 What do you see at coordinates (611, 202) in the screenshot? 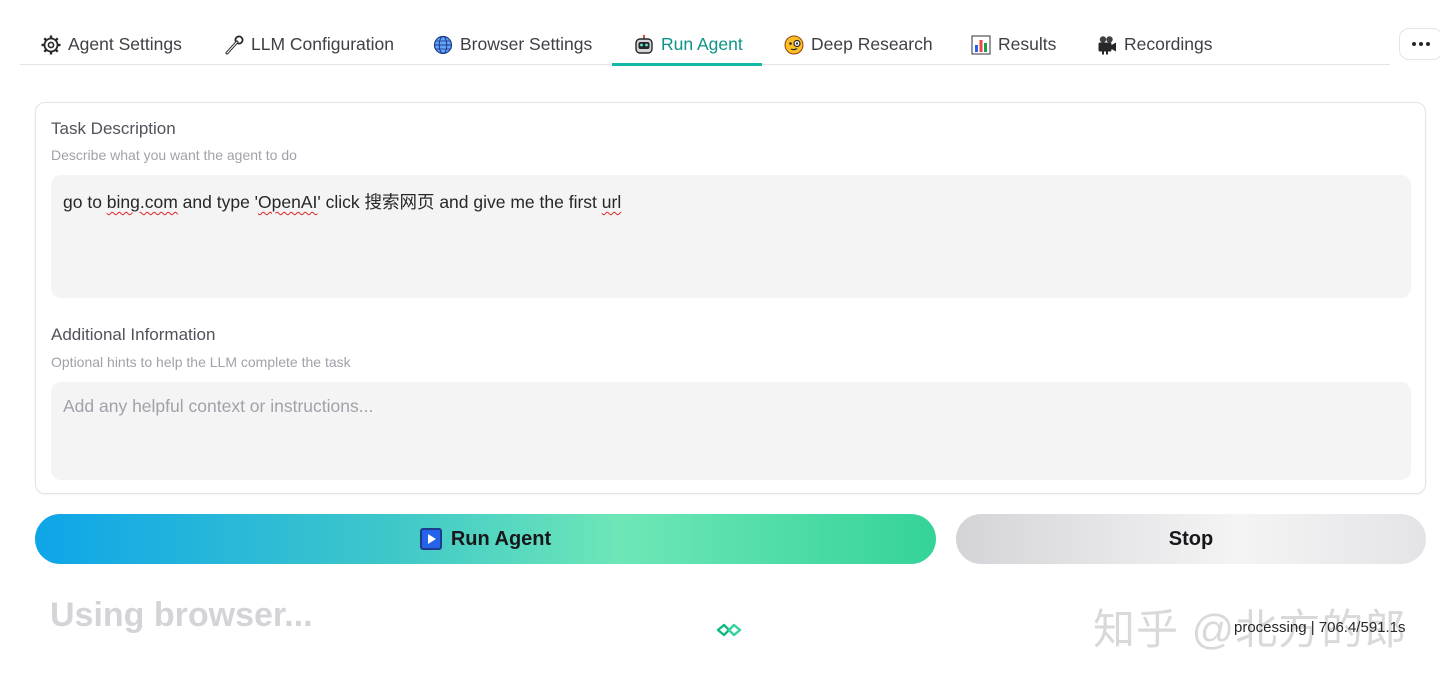
I see `task-text-misspelled: url` at bounding box center [611, 202].